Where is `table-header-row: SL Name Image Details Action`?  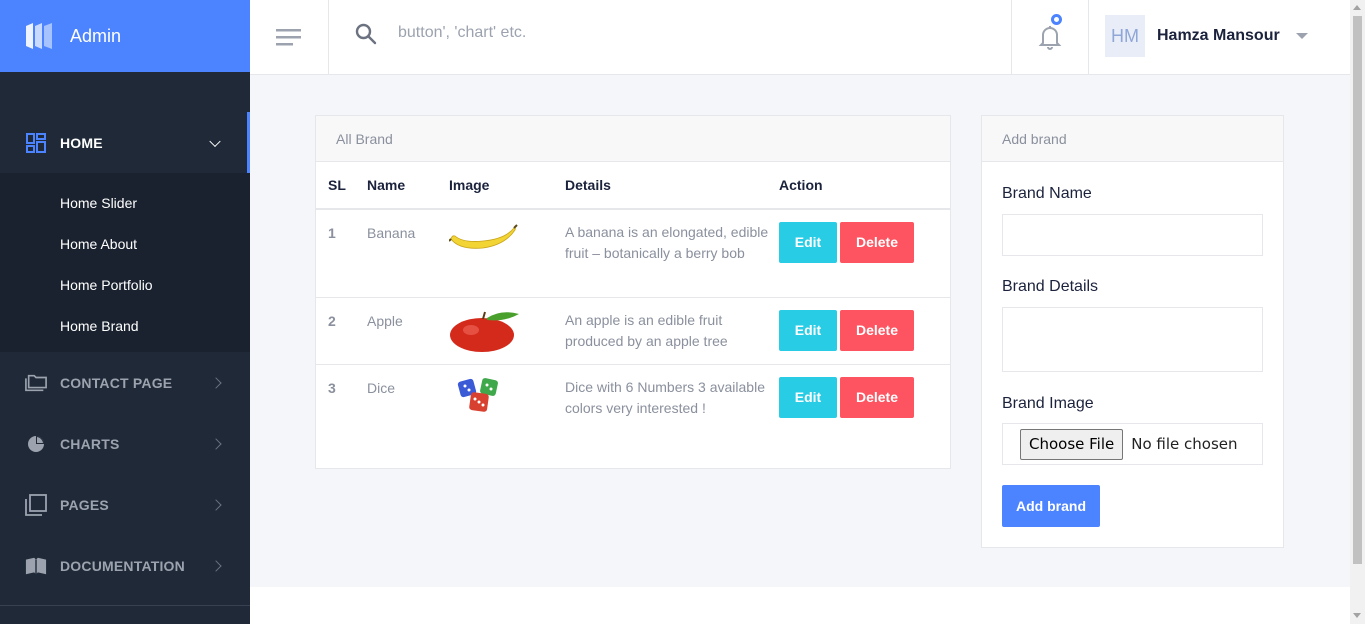
table-header-row: SL Name Image Details Action is located at coordinates (633, 186).